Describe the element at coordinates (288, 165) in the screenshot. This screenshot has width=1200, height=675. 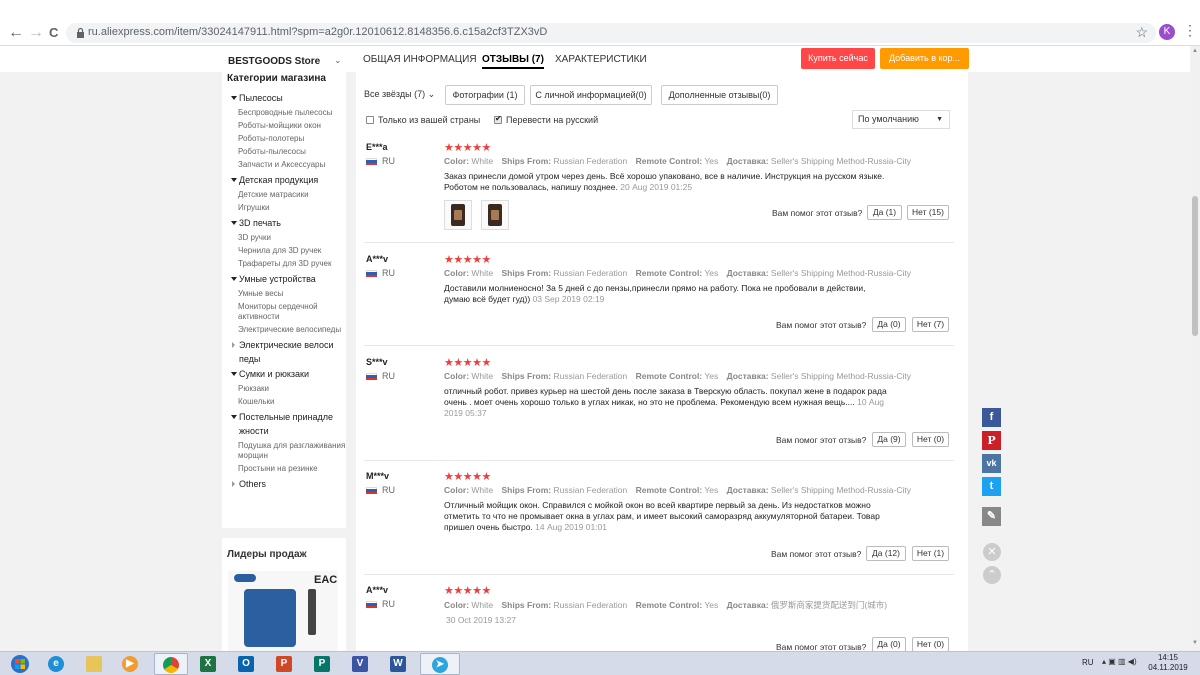
I see `subcategory-parts: Запчасти и Аксессуары` at that location.